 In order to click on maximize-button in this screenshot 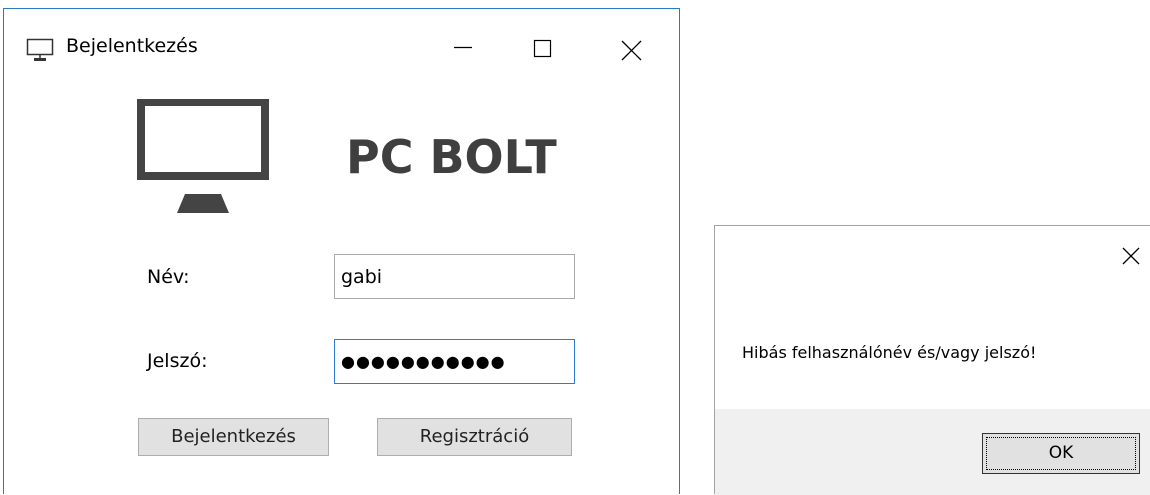, I will do `click(545, 47)`.